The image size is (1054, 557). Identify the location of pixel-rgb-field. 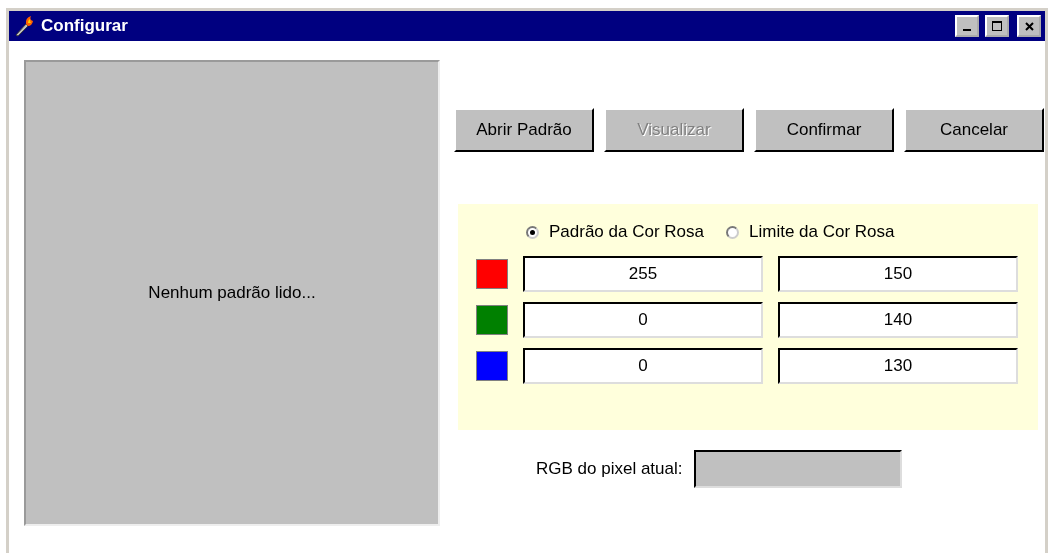
(798, 469).